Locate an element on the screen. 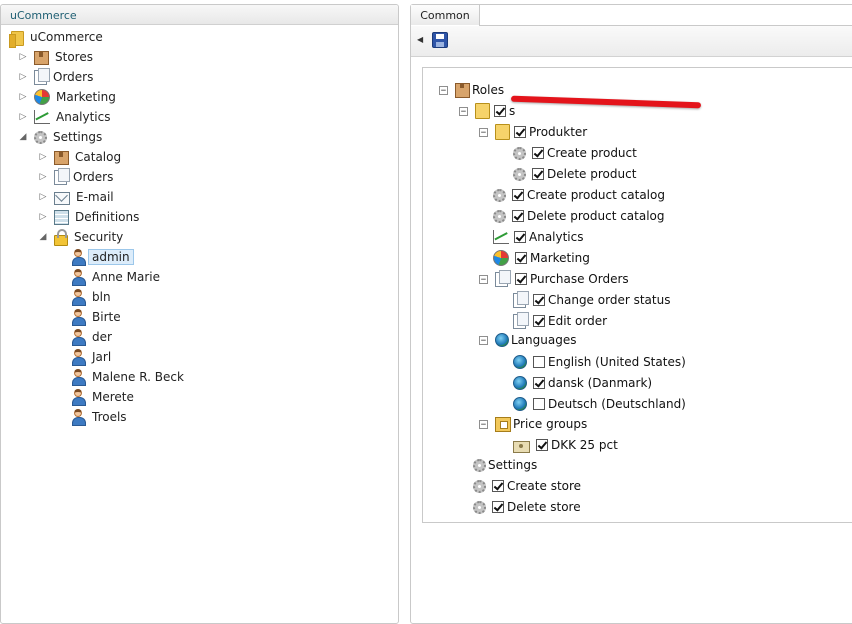  tree-item-user: Merete is located at coordinates (102, 397).